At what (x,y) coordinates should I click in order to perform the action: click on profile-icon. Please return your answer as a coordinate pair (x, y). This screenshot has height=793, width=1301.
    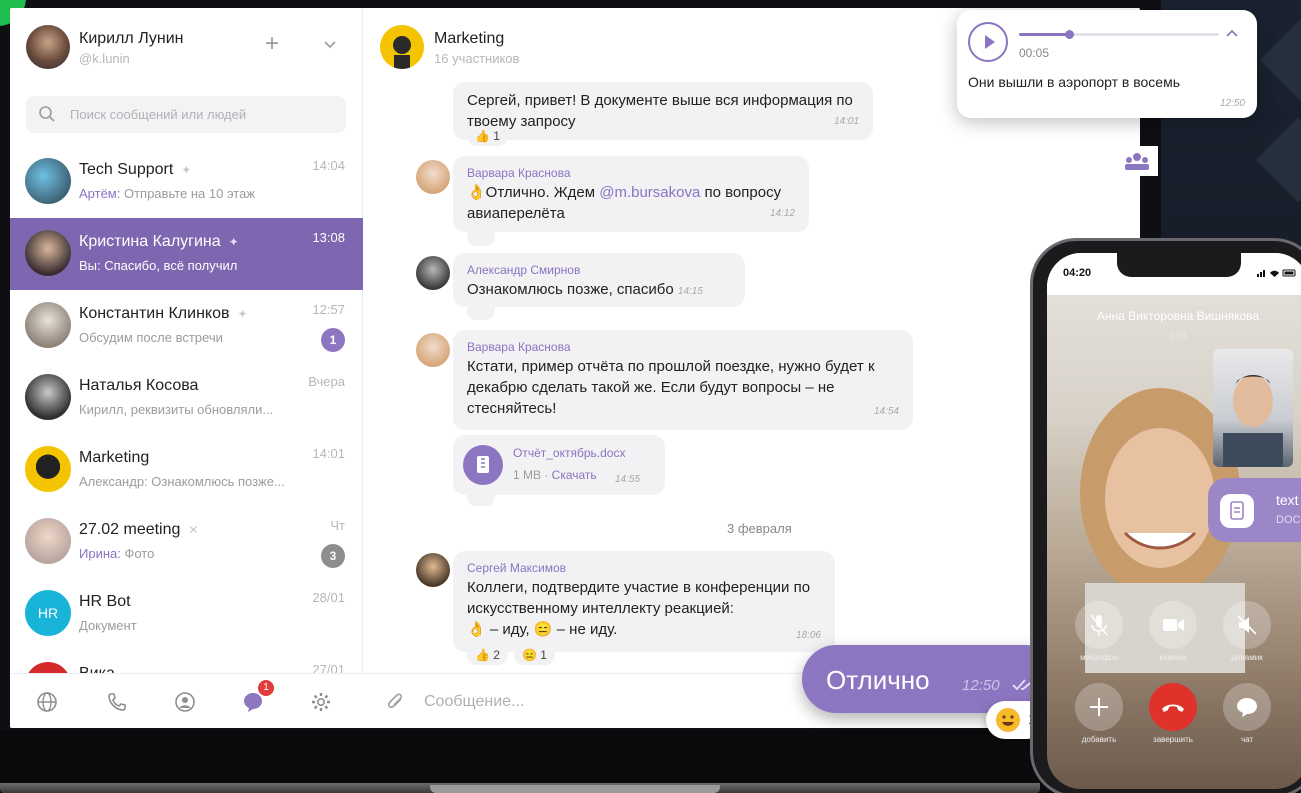
    Looking at the image, I should click on (185, 702).